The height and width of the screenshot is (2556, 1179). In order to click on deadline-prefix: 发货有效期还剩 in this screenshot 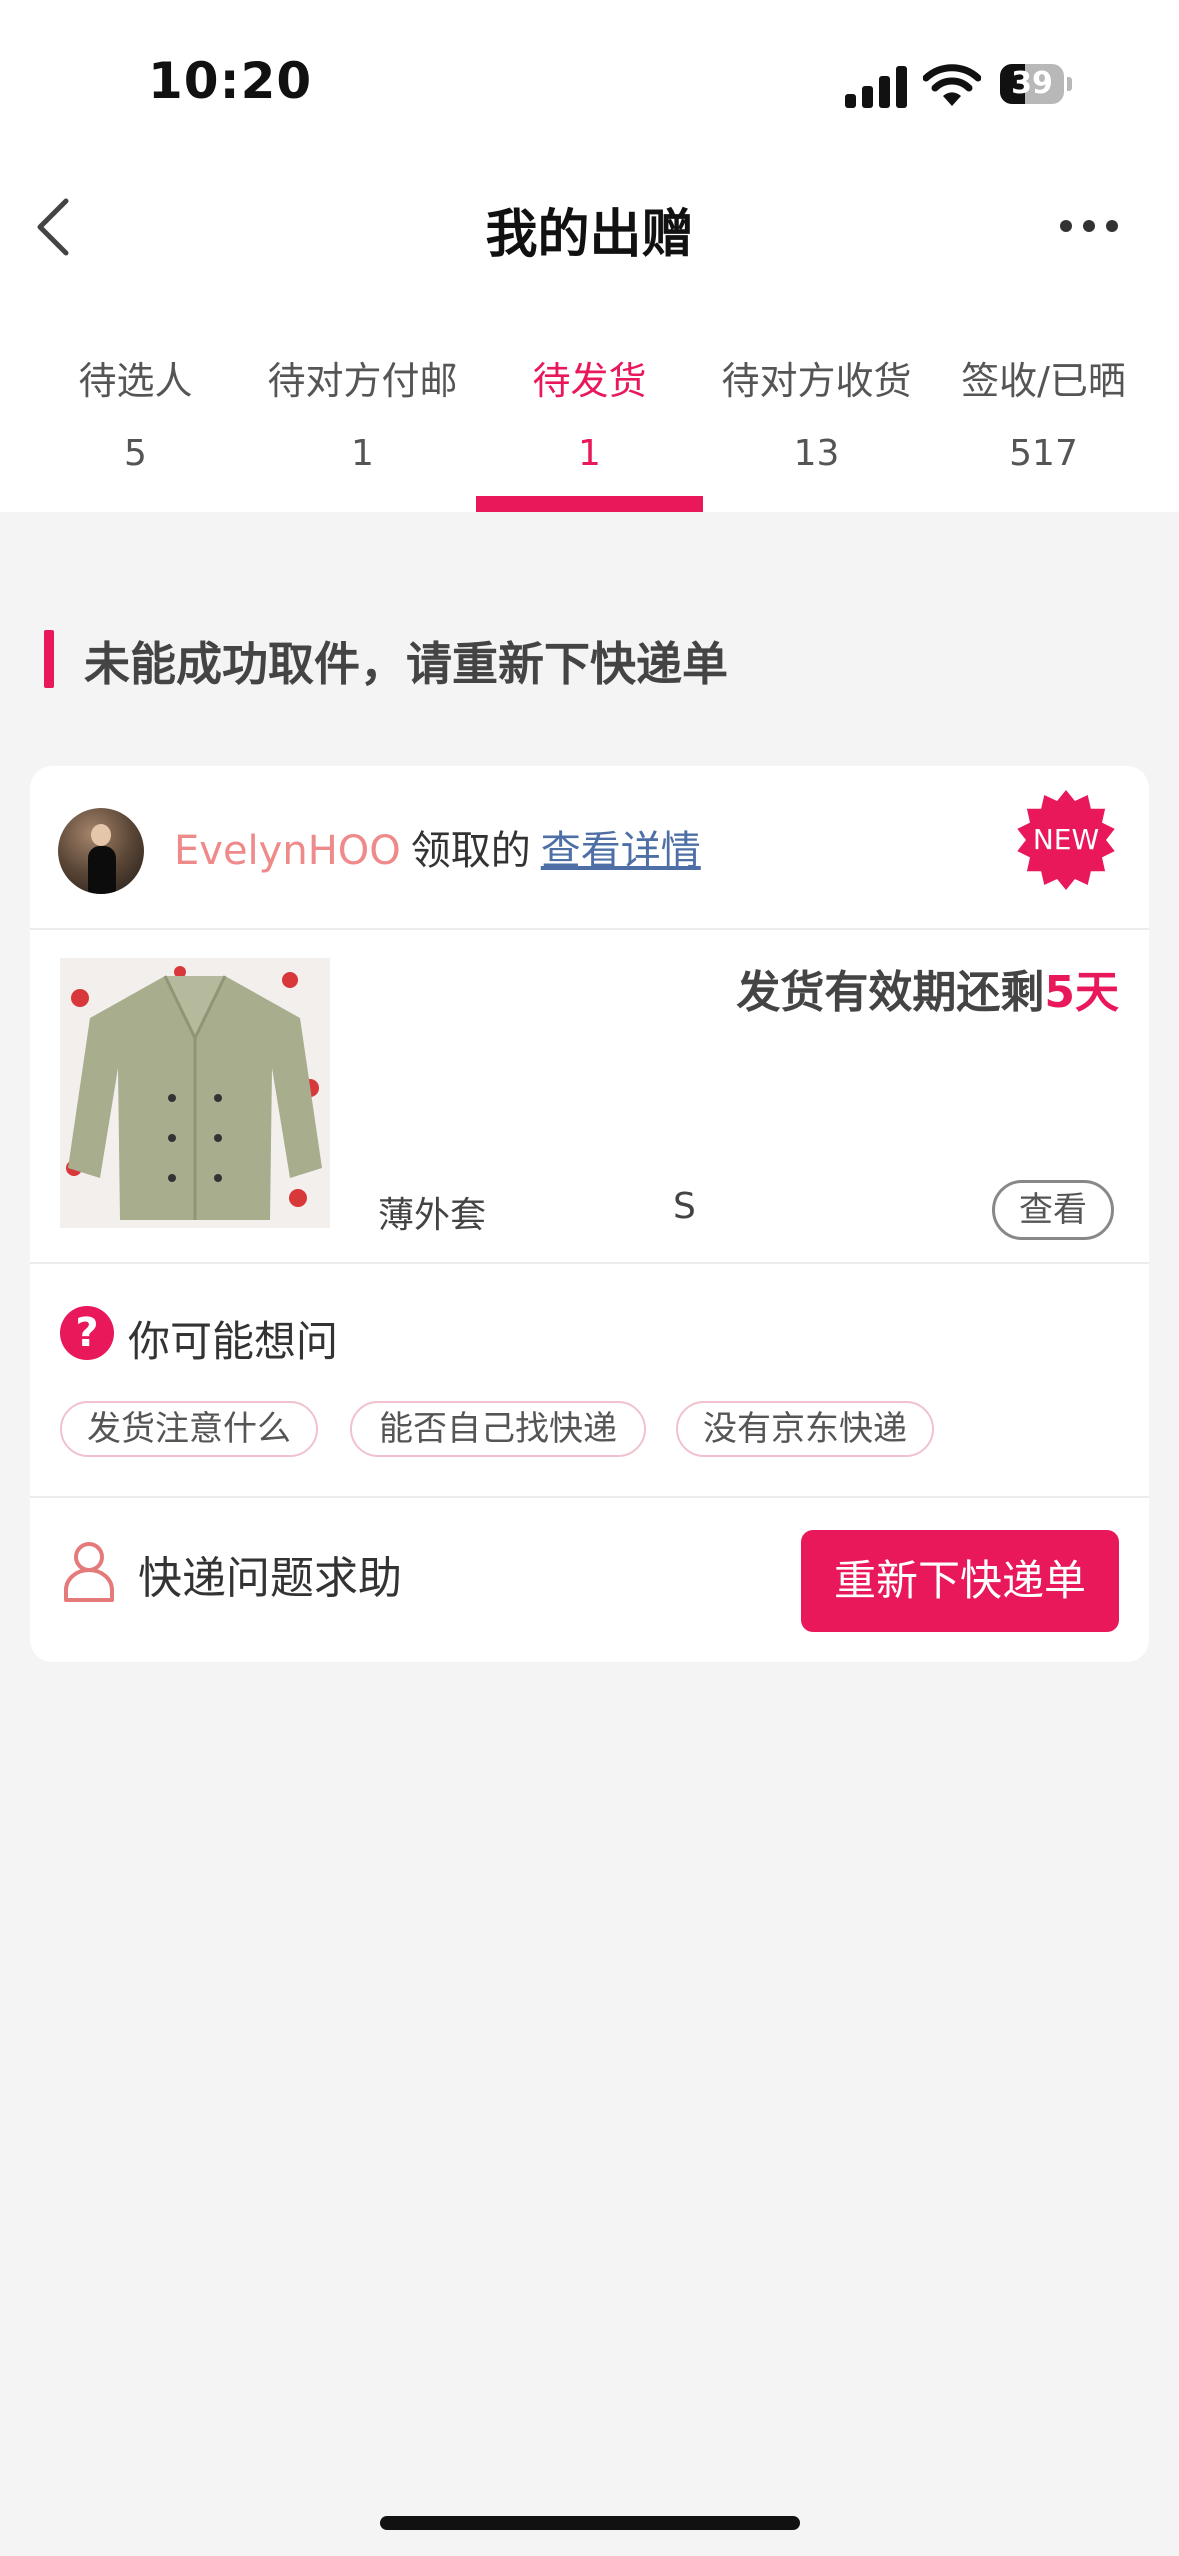, I will do `click(890, 992)`.